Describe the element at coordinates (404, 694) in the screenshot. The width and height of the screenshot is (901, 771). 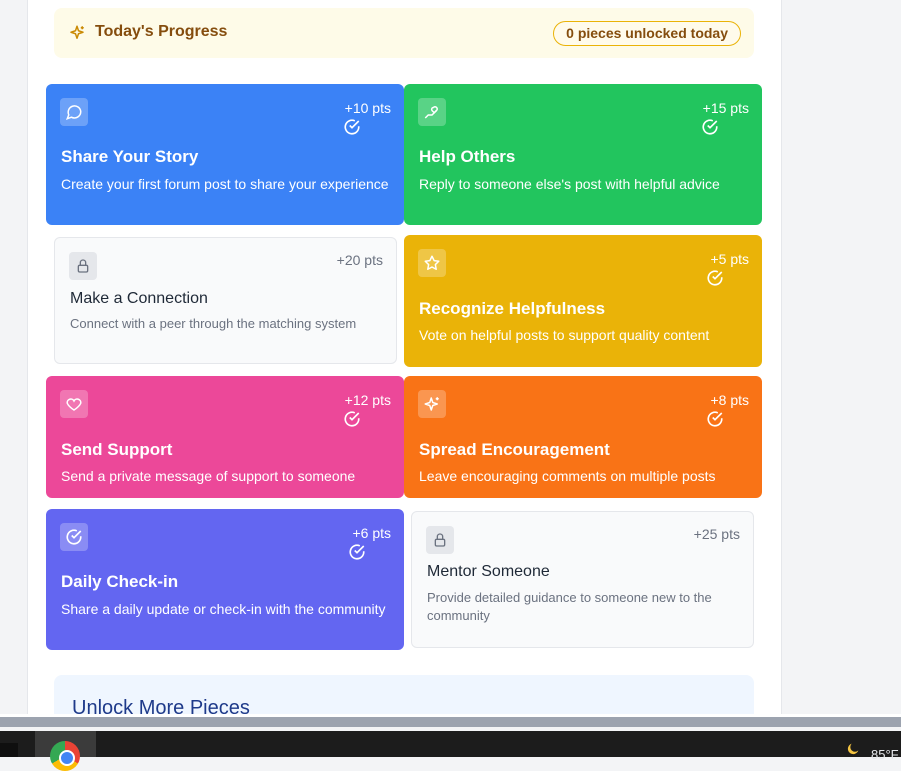
I see `unlock-more-section: Unlock More Pieces` at that location.